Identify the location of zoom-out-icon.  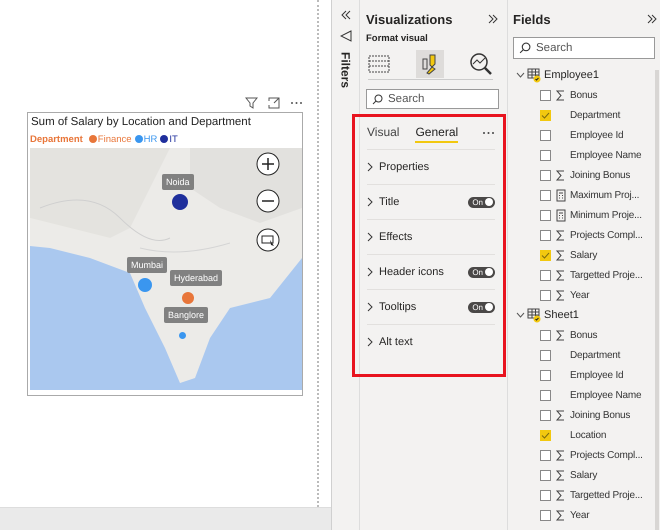
(268, 201).